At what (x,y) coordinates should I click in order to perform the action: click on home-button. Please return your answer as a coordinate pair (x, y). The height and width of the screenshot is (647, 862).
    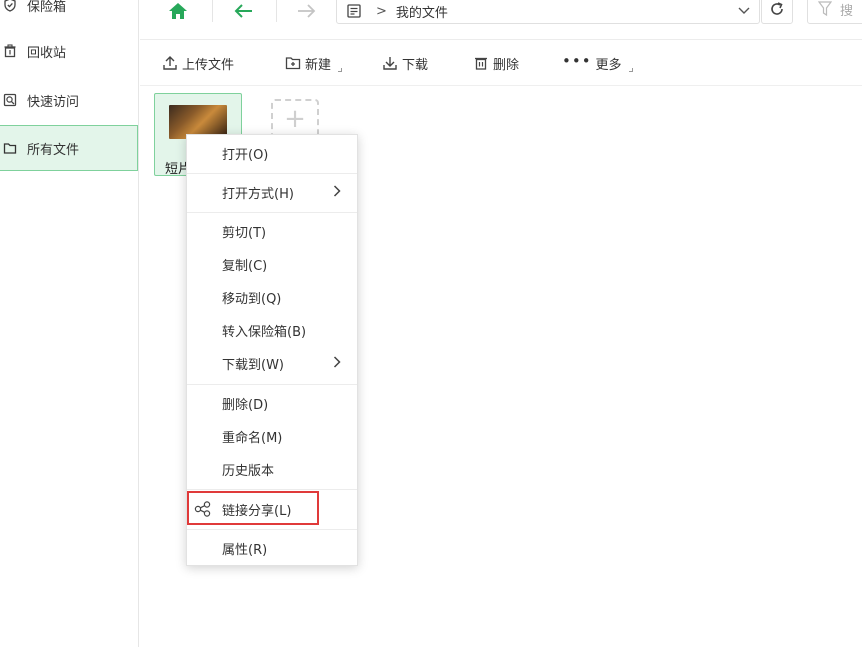
    Looking at the image, I should click on (178, 11).